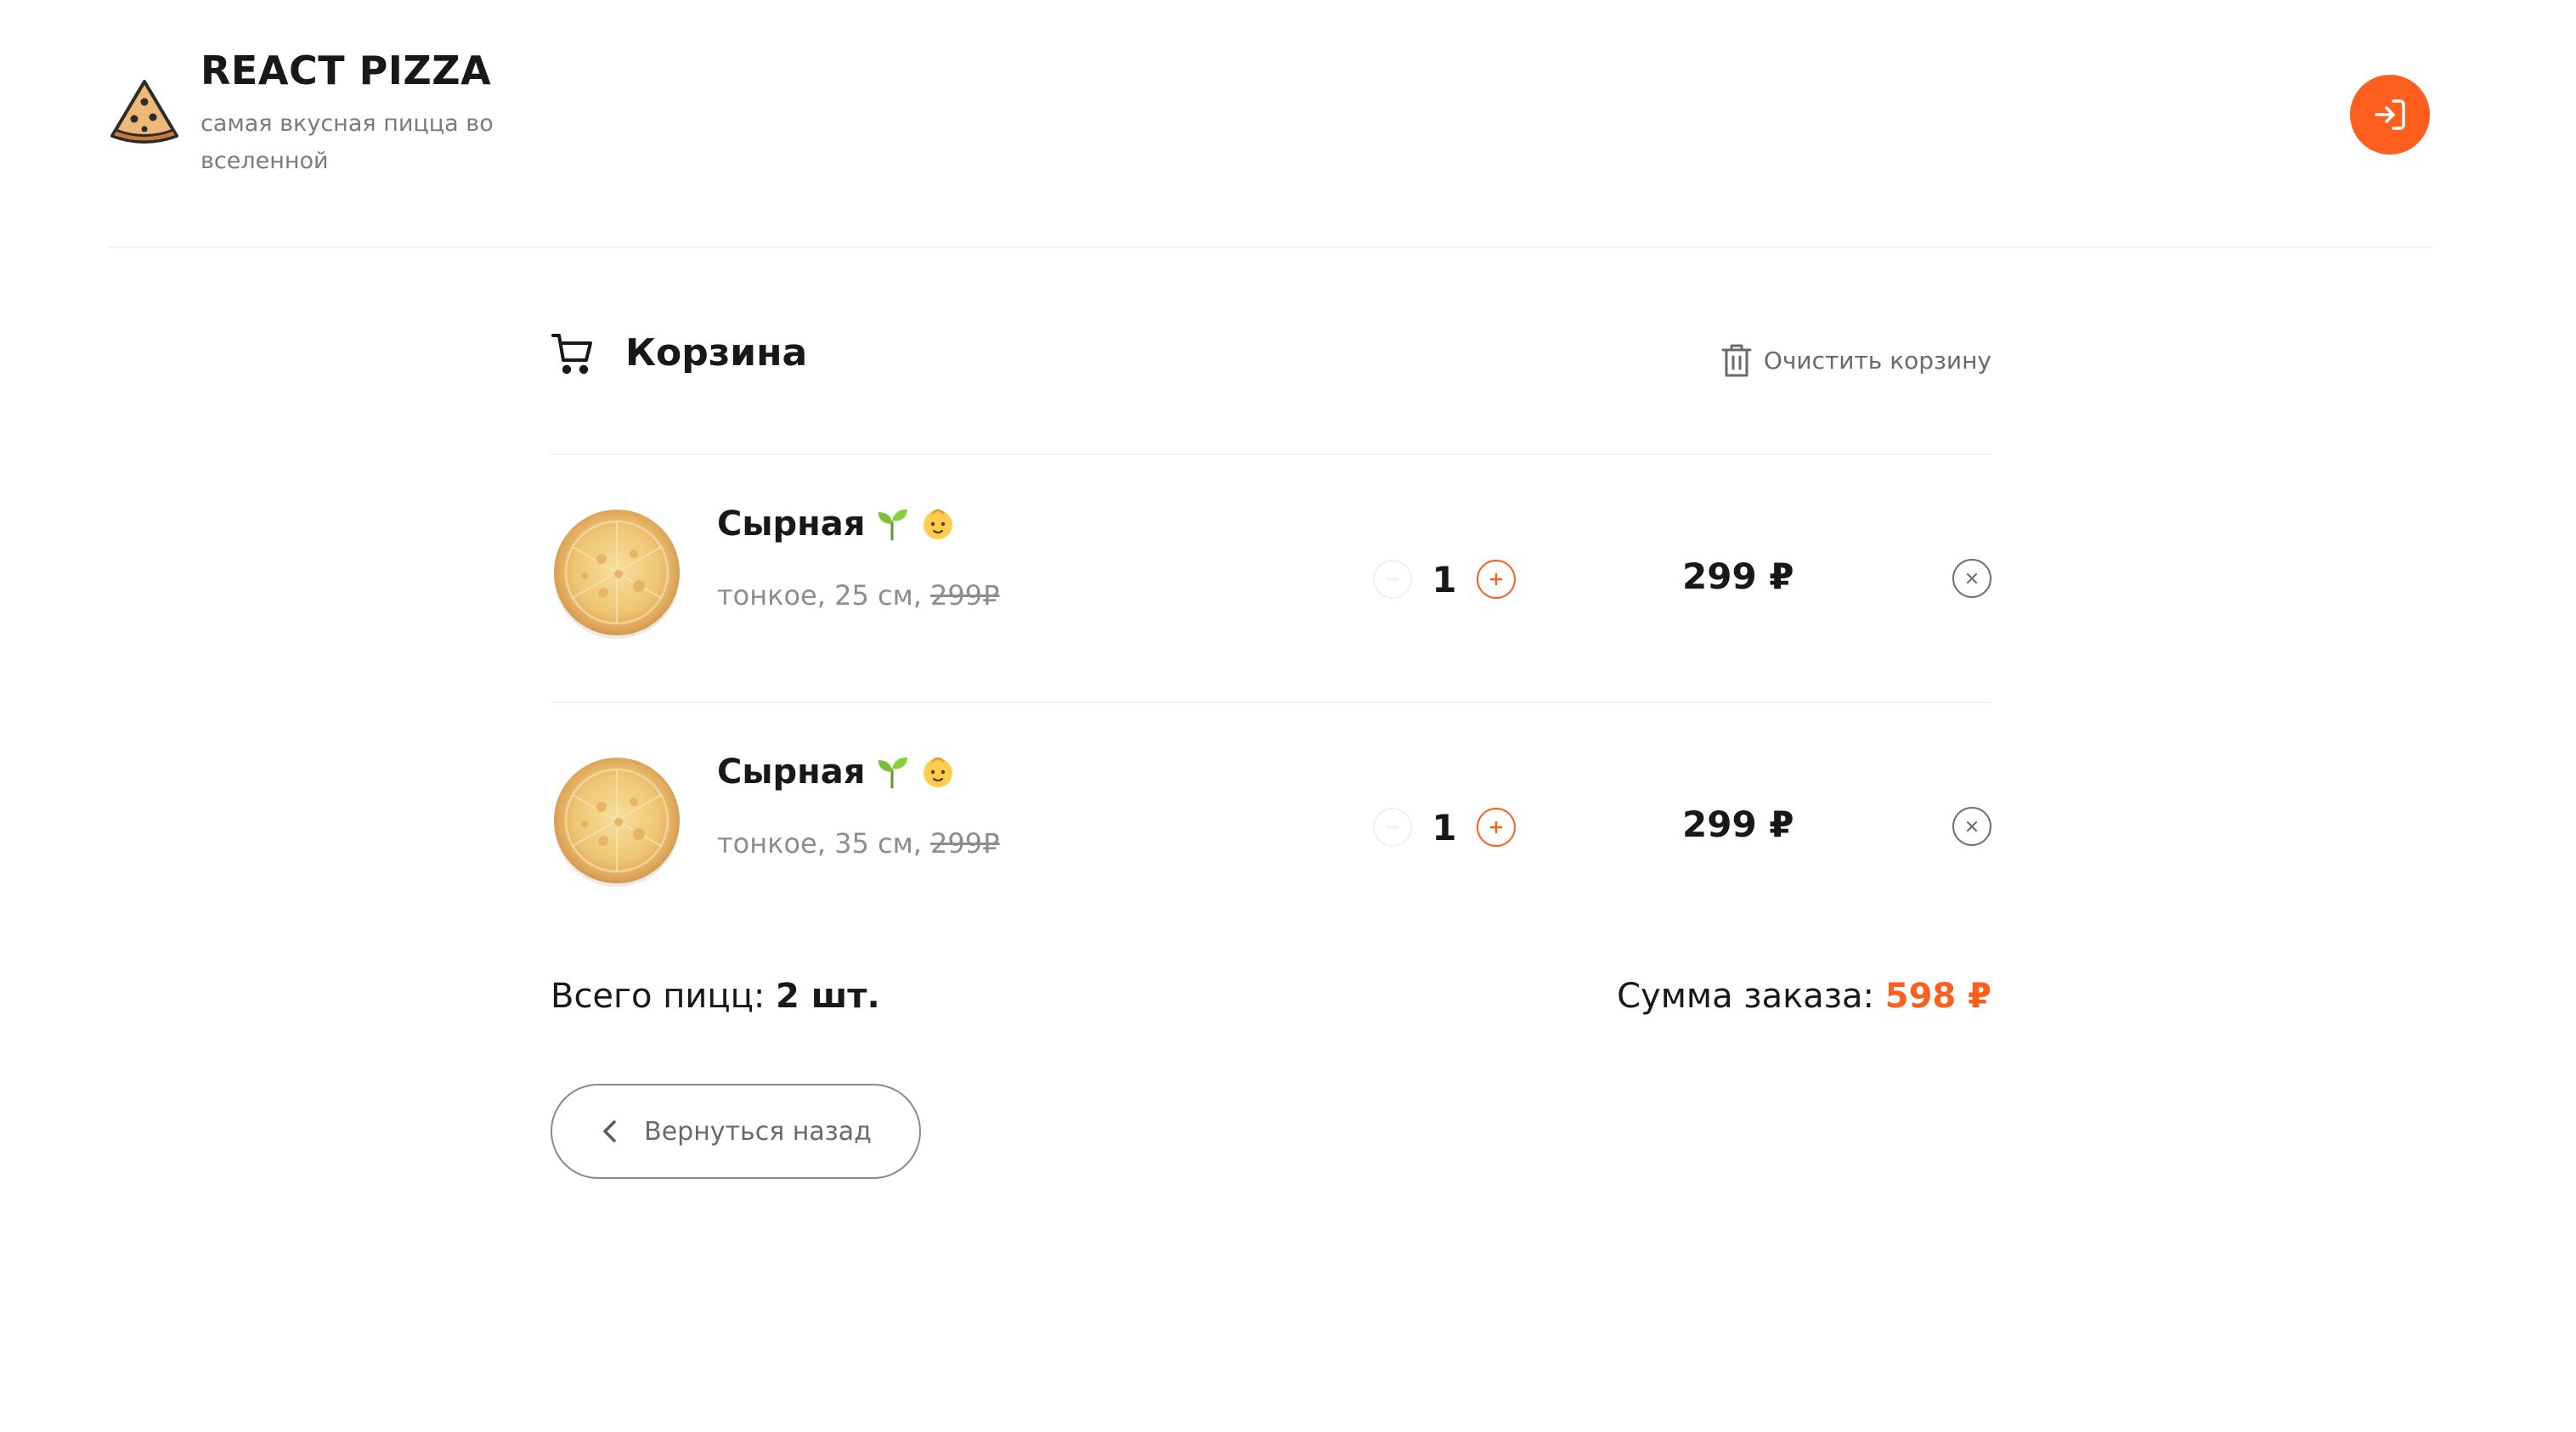  What do you see at coordinates (1937, 997) in the screenshot?
I see `total-sum-value: 598 ₽` at bounding box center [1937, 997].